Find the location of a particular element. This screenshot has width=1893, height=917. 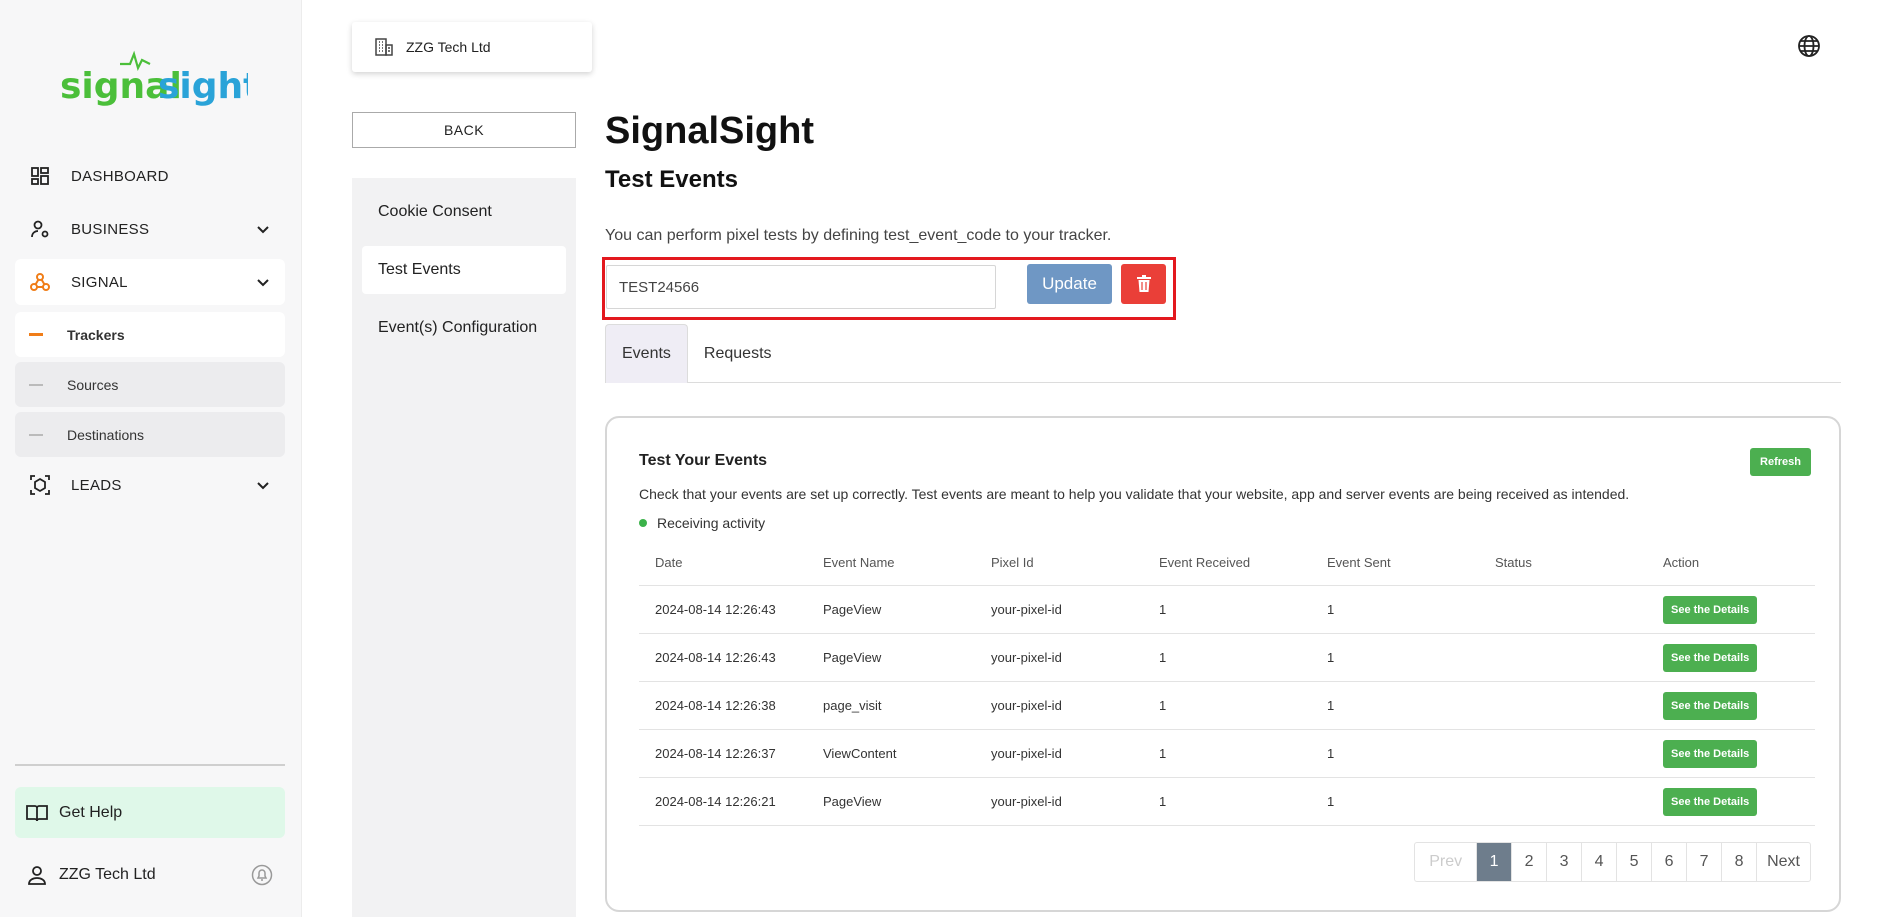

pagination-page: 7 is located at coordinates (1705, 862).